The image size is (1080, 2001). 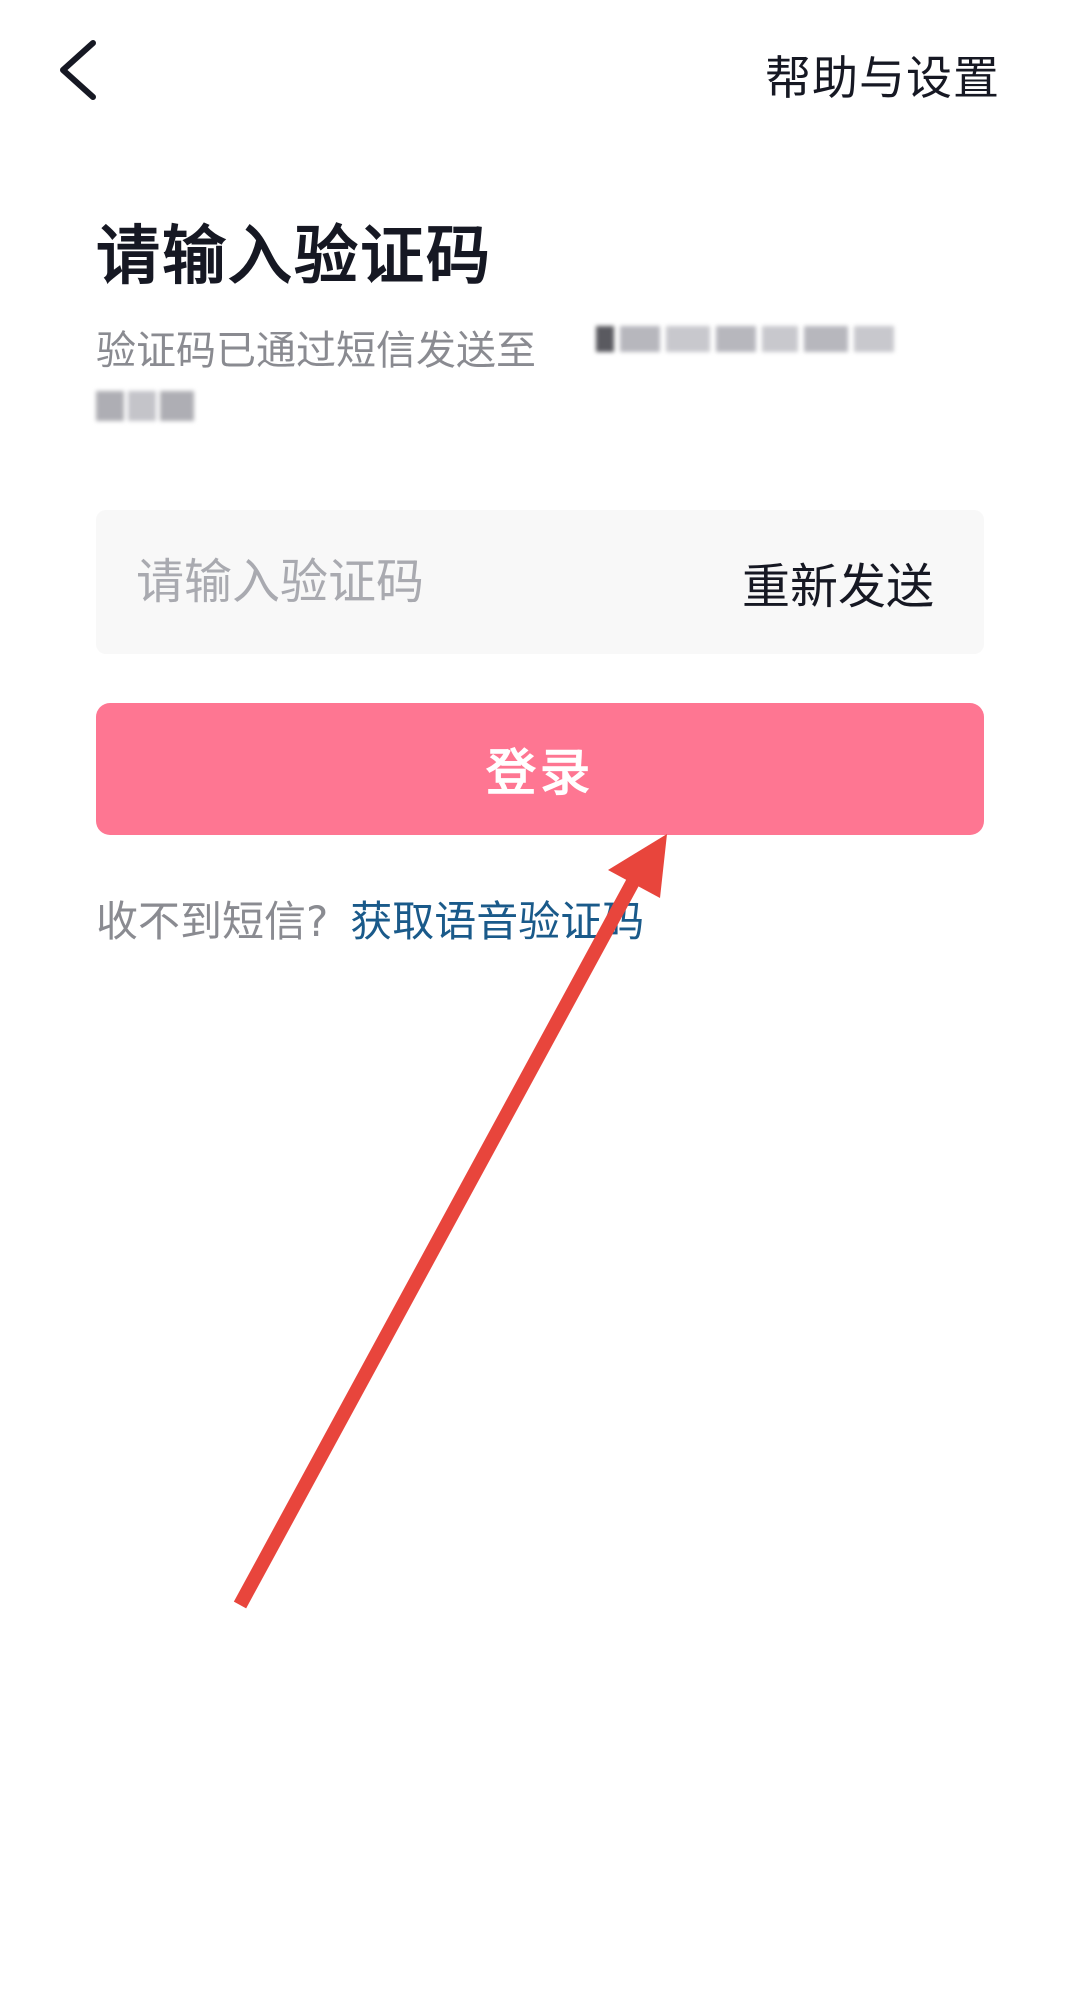 I want to click on chevron-left-icon, so click(x=78, y=70).